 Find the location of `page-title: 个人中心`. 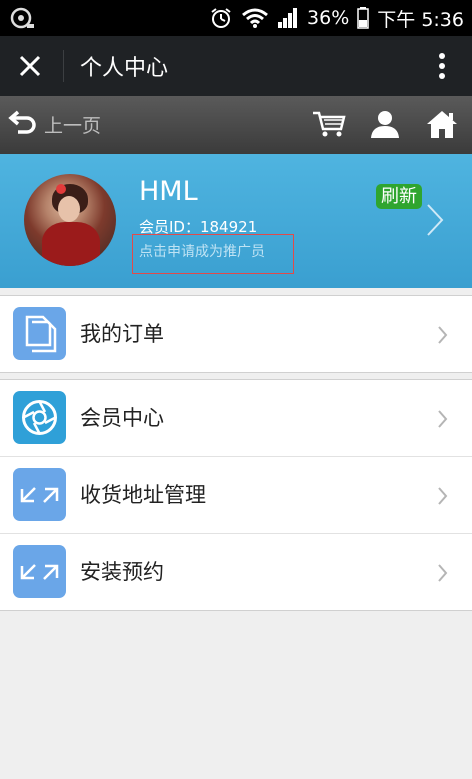

page-title: 个人中心 is located at coordinates (124, 68).